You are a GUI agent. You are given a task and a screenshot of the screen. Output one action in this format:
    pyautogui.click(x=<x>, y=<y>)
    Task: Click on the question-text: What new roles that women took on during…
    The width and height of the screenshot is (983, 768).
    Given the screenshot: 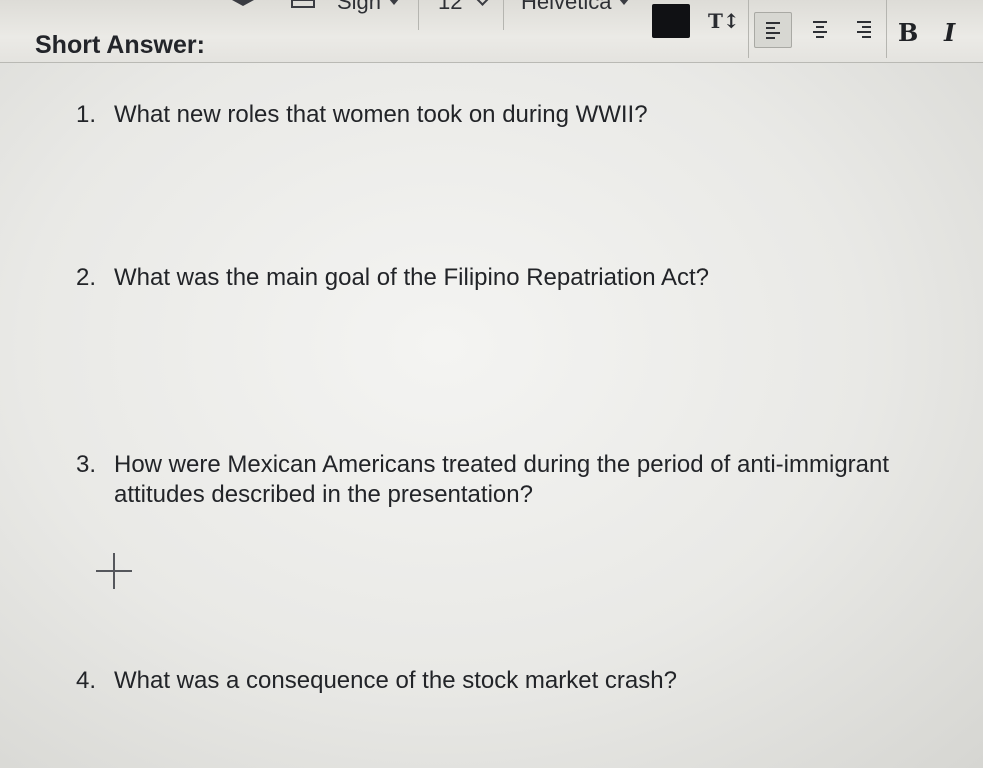 What is the action you would take?
    pyautogui.click(x=381, y=114)
    